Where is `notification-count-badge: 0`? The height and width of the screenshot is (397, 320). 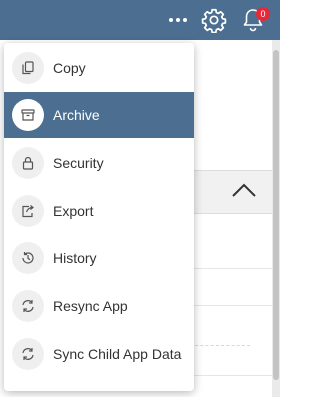 notification-count-badge: 0 is located at coordinates (263, 14).